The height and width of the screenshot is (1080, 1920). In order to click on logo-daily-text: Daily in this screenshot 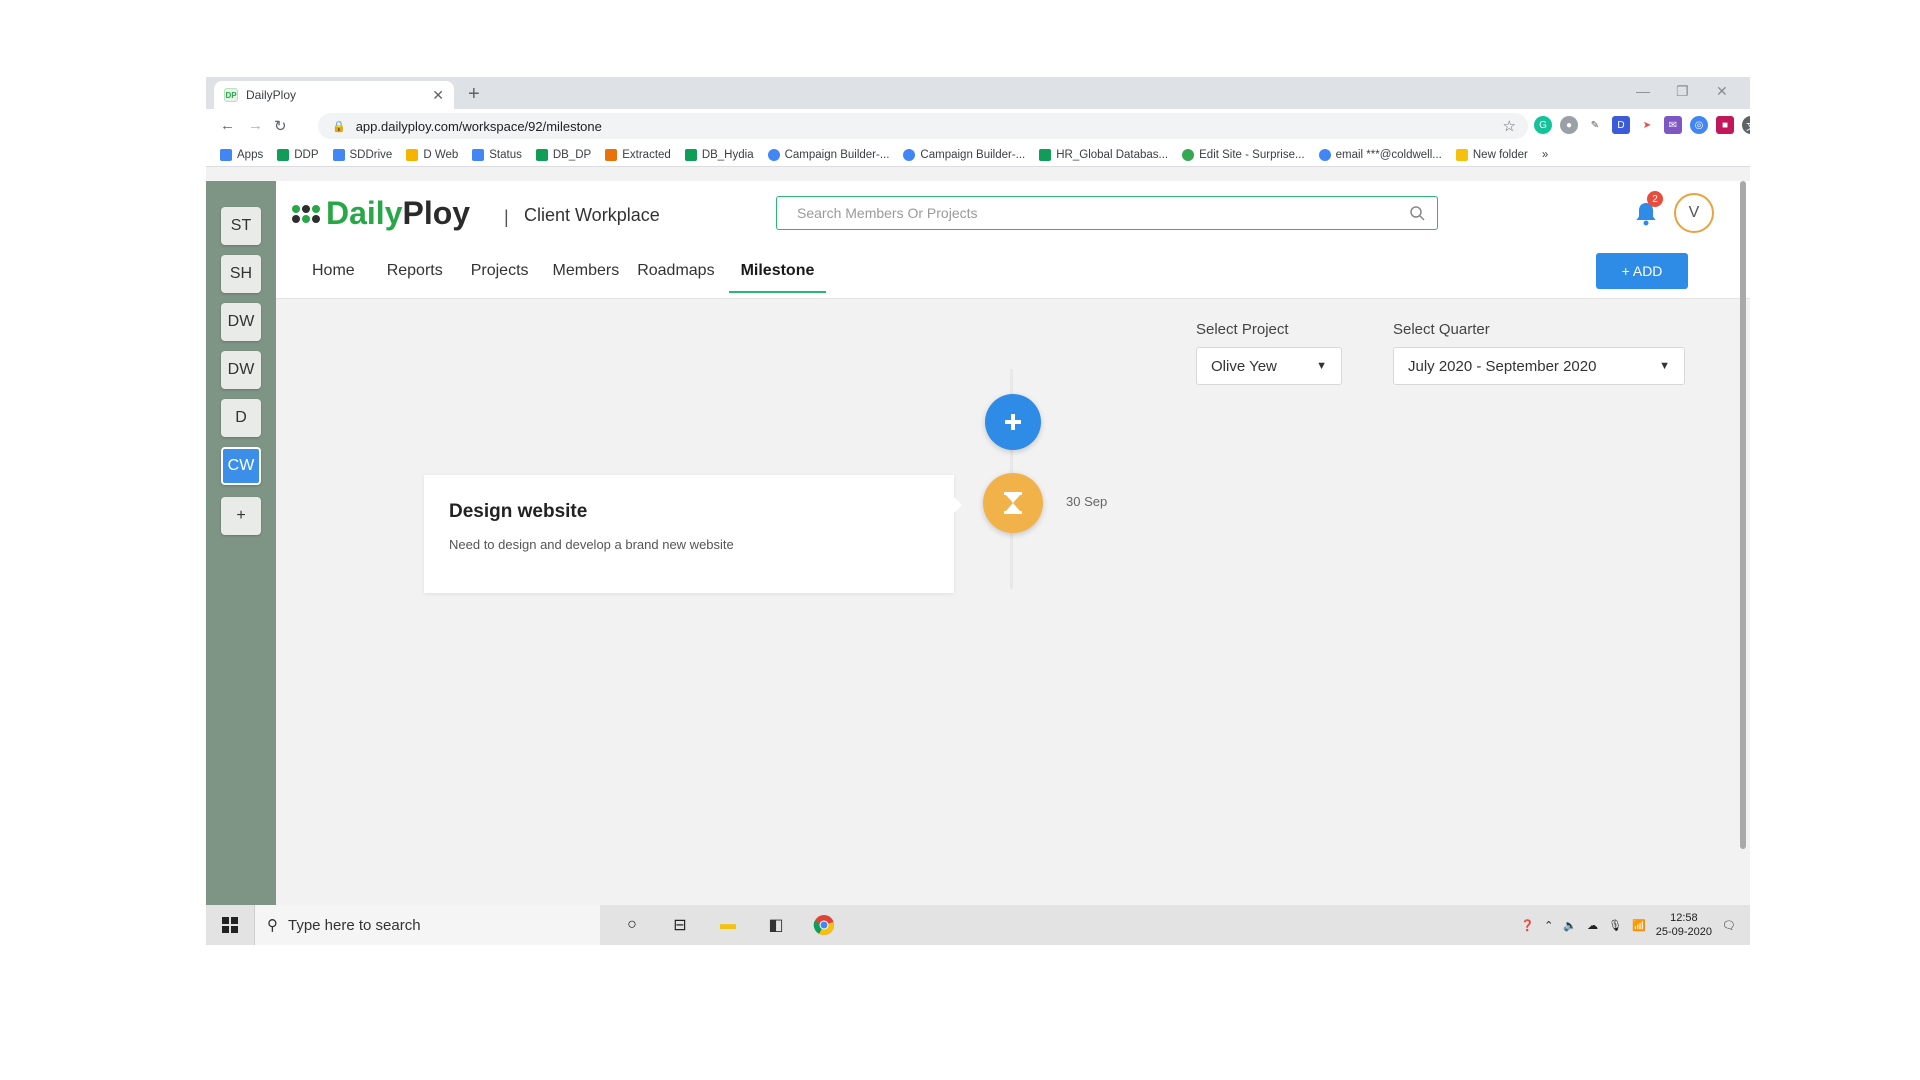, I will do `click(364, 213)`.